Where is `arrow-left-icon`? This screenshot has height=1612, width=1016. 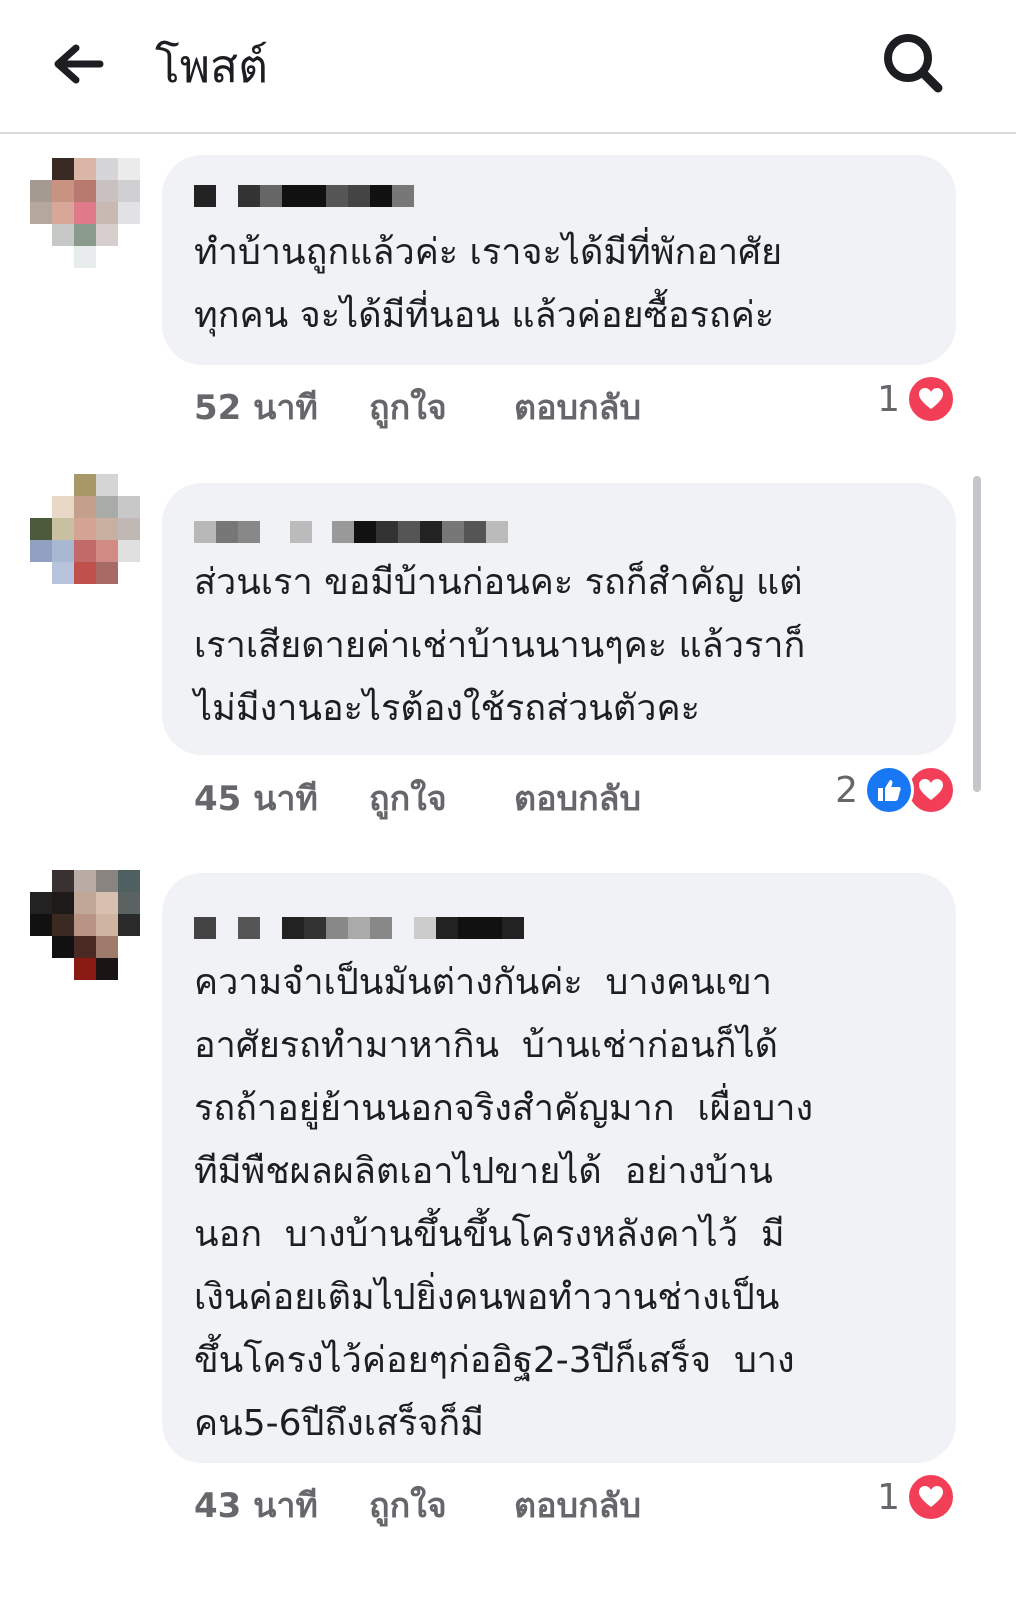 arrow-left-icon is located at coordinates (79, 64).